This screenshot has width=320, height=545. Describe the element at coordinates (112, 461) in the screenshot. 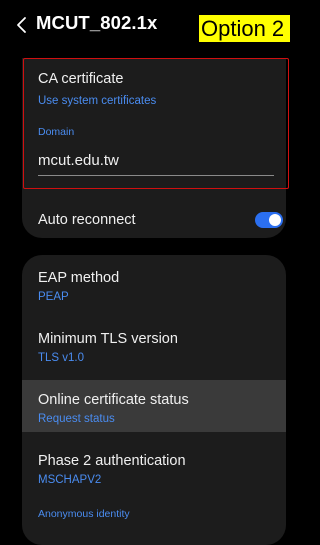

I see `phase2-label: Phase 2 authentication` at that location.